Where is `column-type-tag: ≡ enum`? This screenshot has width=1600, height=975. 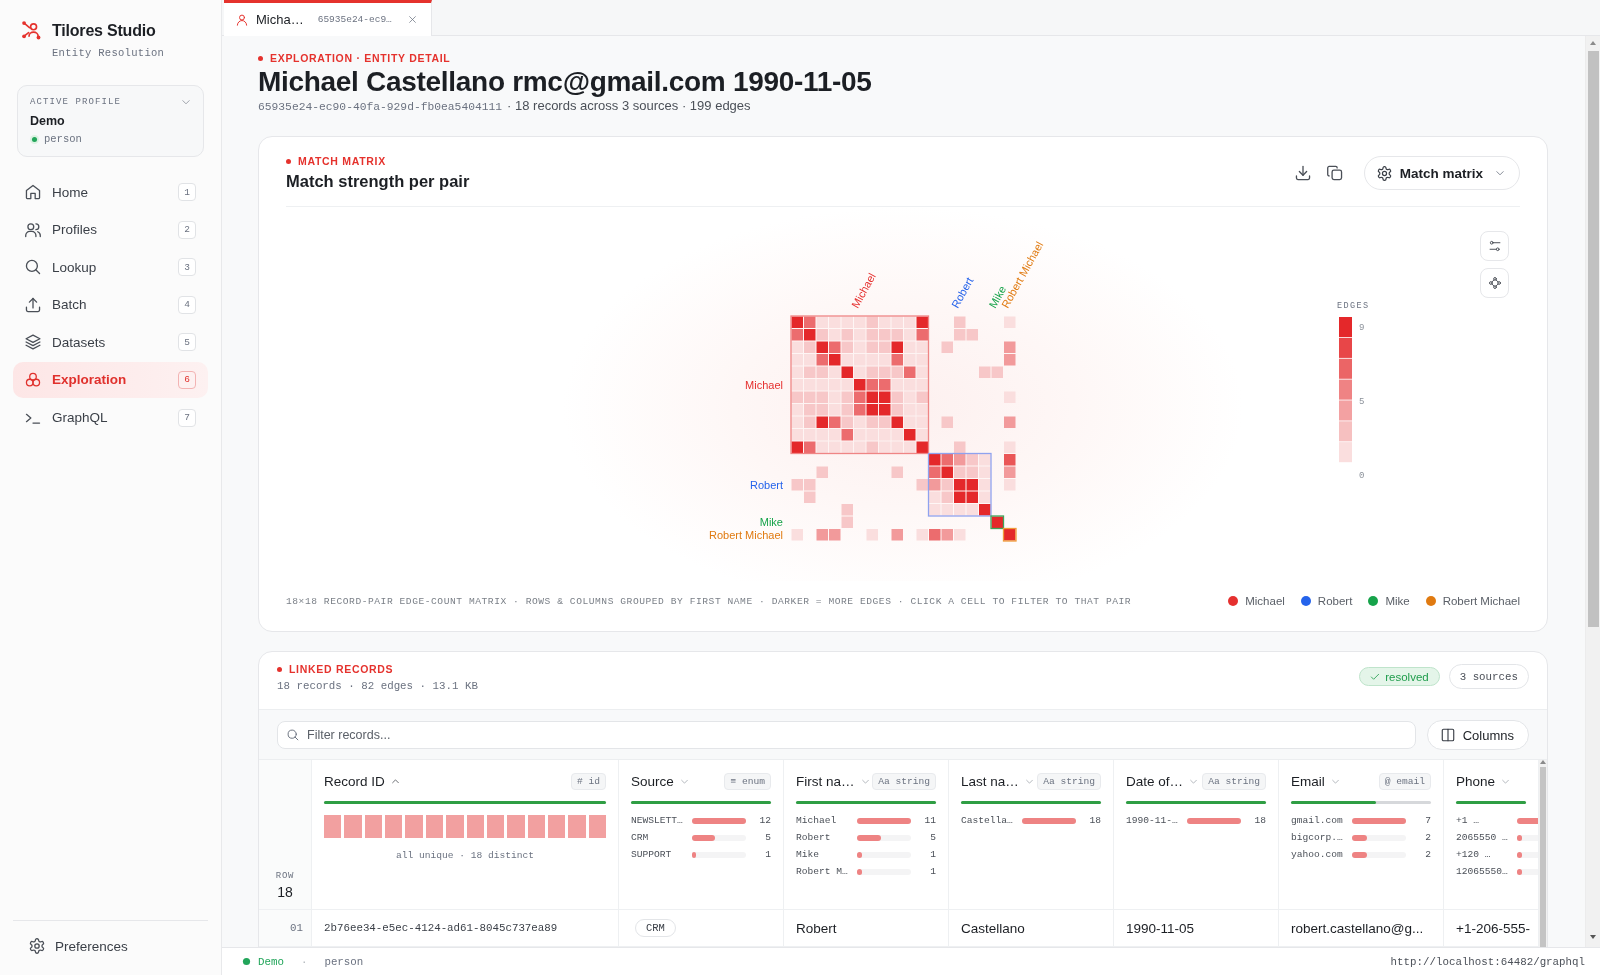
column-type-tag: ≡ enum is located at coordinates (747, 781).